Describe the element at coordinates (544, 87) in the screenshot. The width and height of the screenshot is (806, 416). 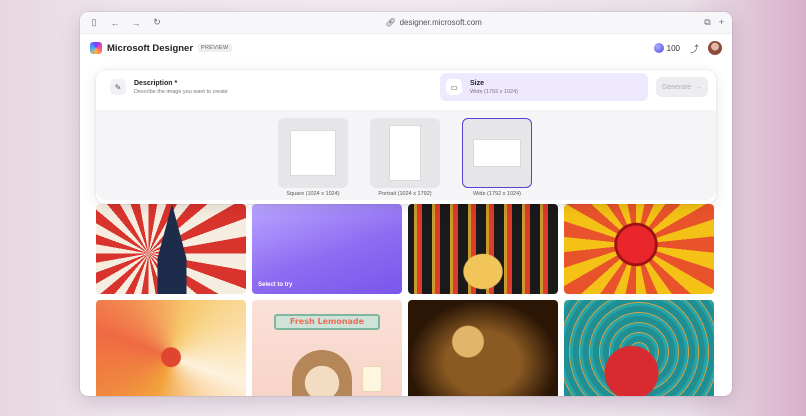
I see `size-field: ▭ Size Wide (1792 x 1024)` at that location.